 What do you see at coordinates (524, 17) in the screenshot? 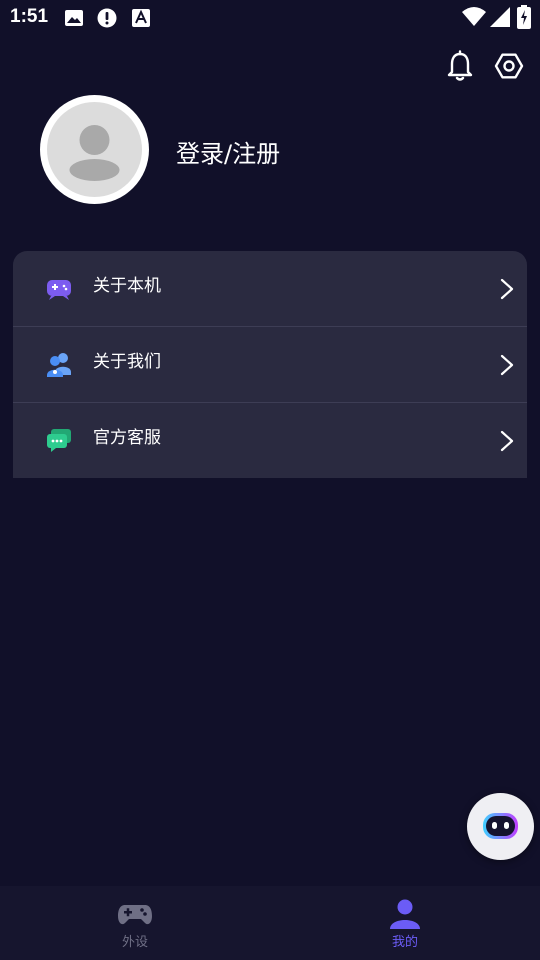
I see `battery-icon` at bounding box center [524, 17].